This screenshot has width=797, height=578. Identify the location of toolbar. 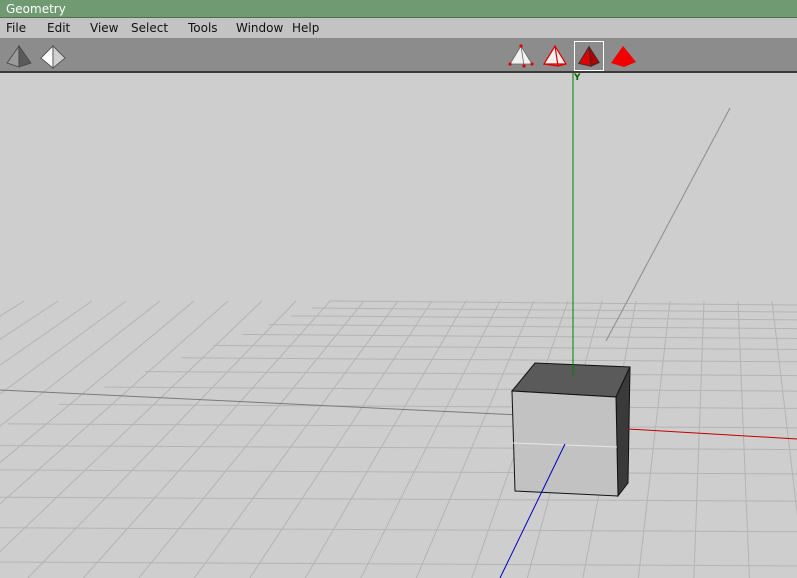
(398, 56).